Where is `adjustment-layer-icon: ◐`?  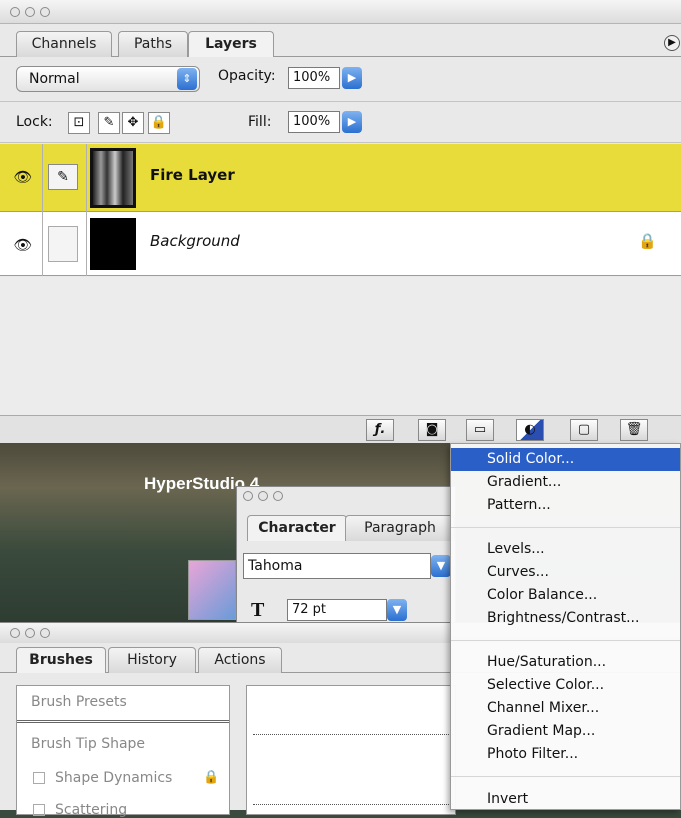
adjustment-layer-icon: ◐ is located at coordinates (530, 430).